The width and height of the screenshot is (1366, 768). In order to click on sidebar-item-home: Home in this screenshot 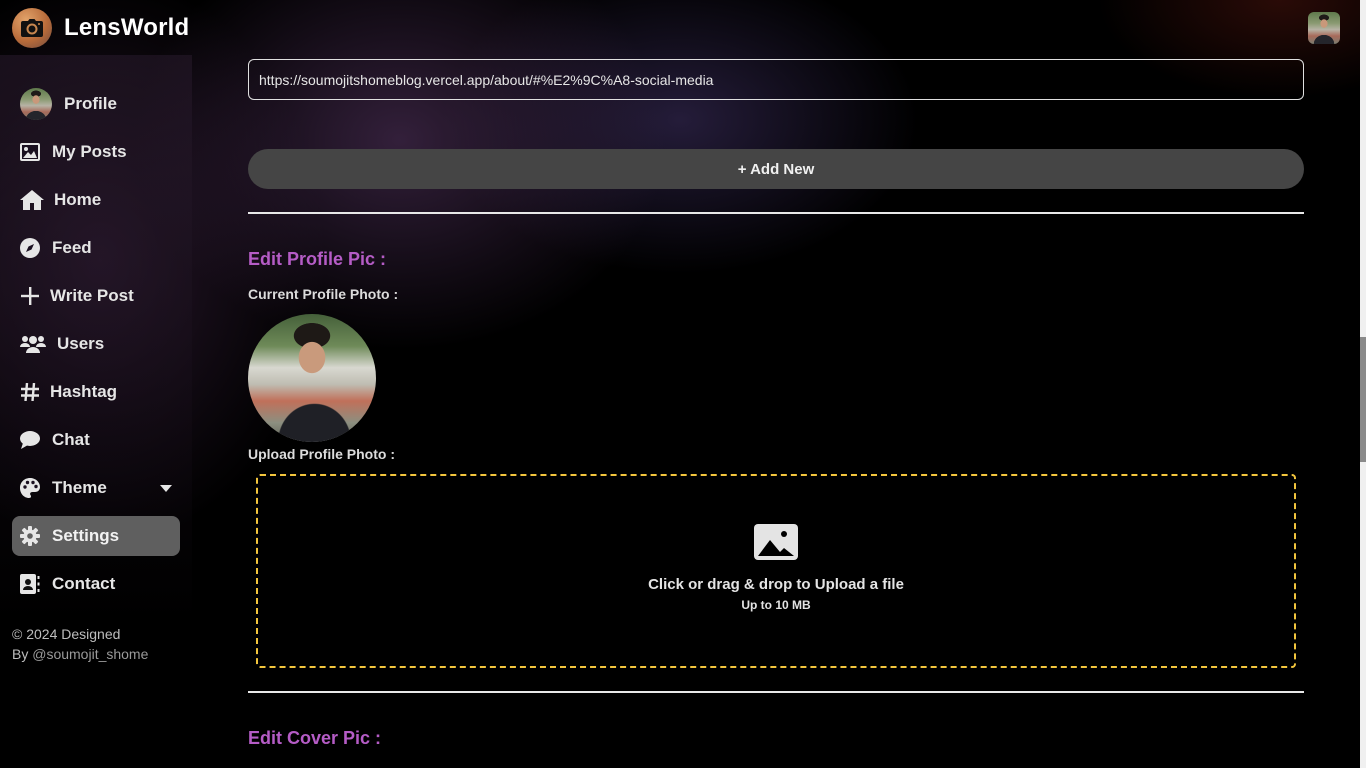, I will do `click(96, 200)`.